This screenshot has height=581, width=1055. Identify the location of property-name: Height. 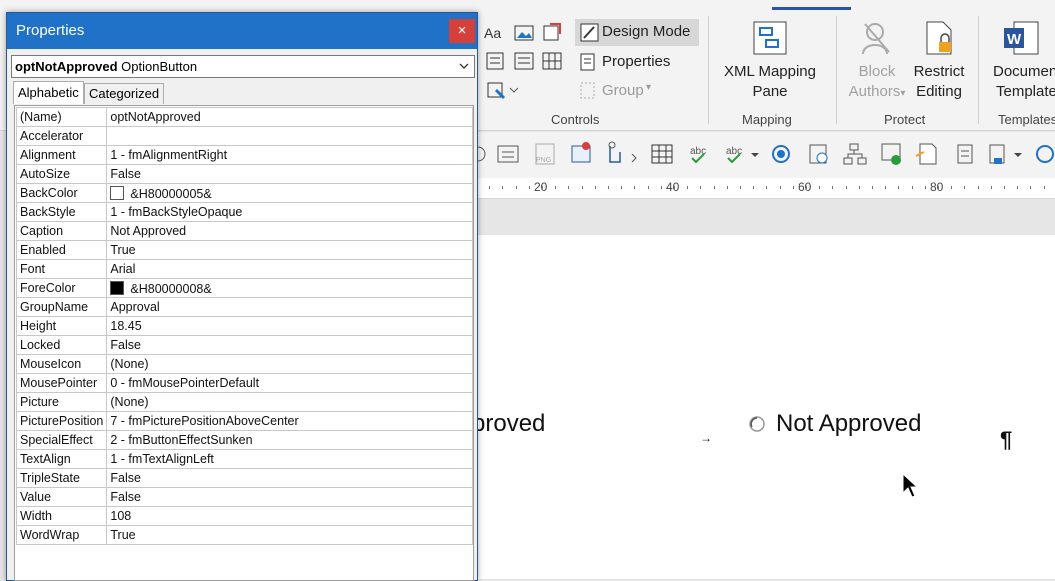
(61, 326).